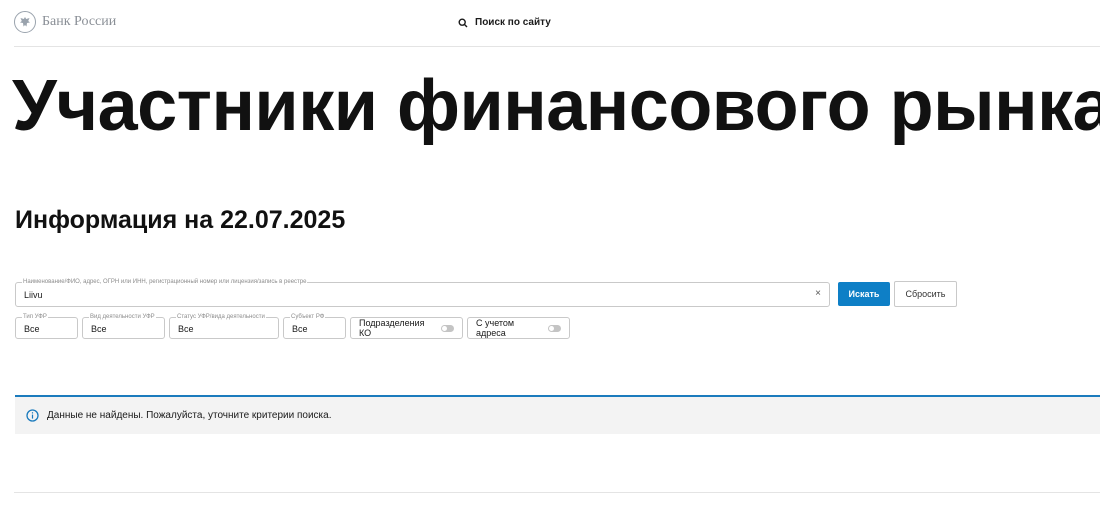 The width and height of the screenshot is (1100, 513). I want to click on address-toggle-label: С учетом адреса, so click(495, 328).